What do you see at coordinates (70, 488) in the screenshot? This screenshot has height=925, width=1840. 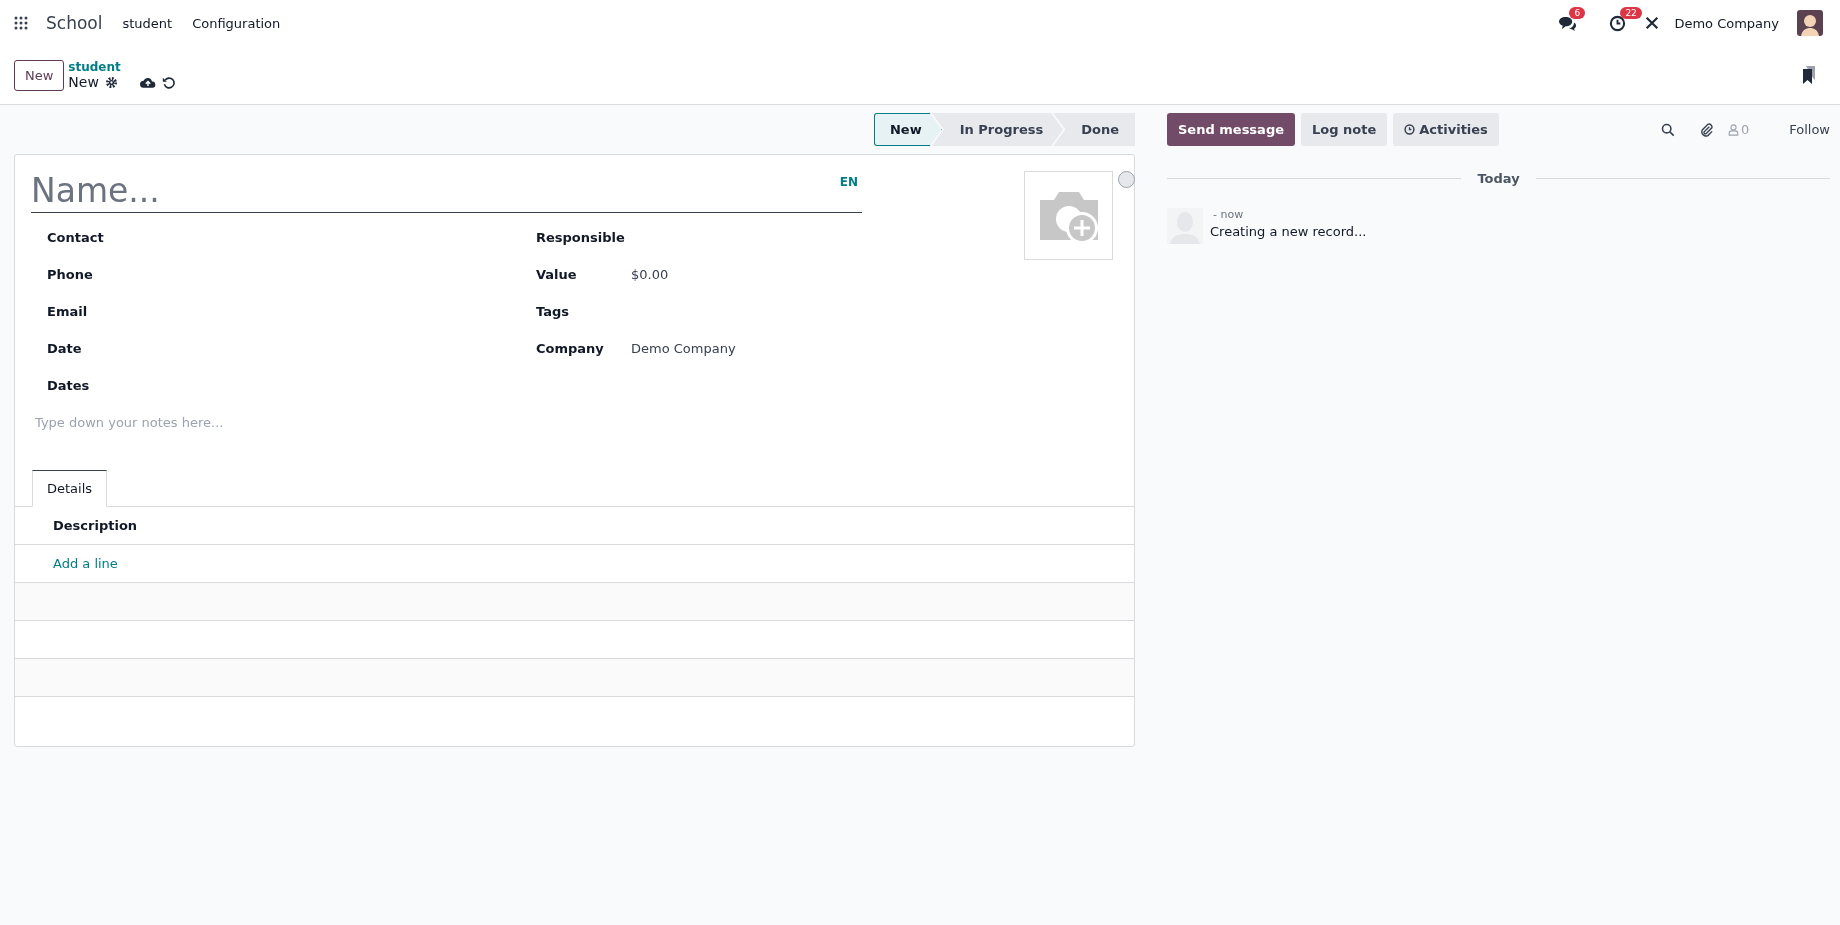 I see `notebook-tab: Details` at bounding box center [70, 488].